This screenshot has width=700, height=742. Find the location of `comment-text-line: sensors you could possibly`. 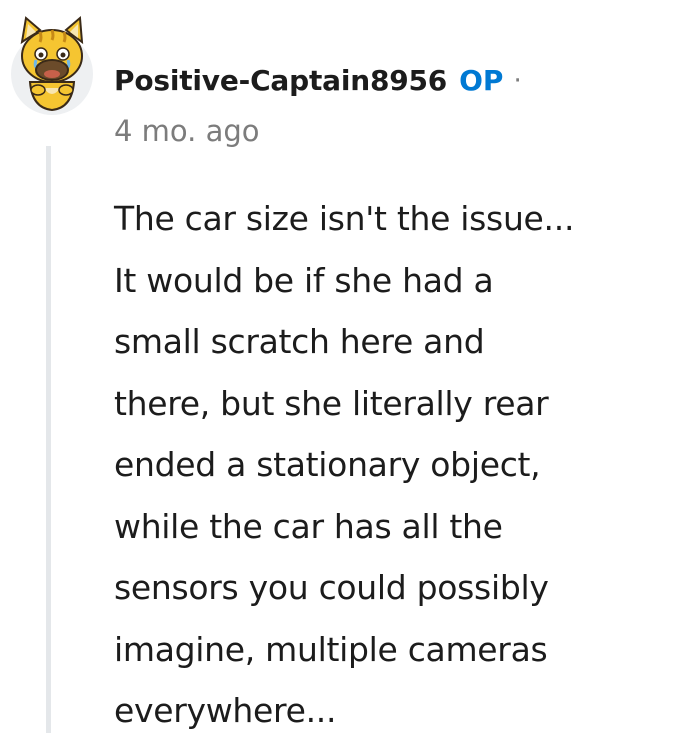

comment-text-line: sensors you could possibly is located at coordinates (331, 587).